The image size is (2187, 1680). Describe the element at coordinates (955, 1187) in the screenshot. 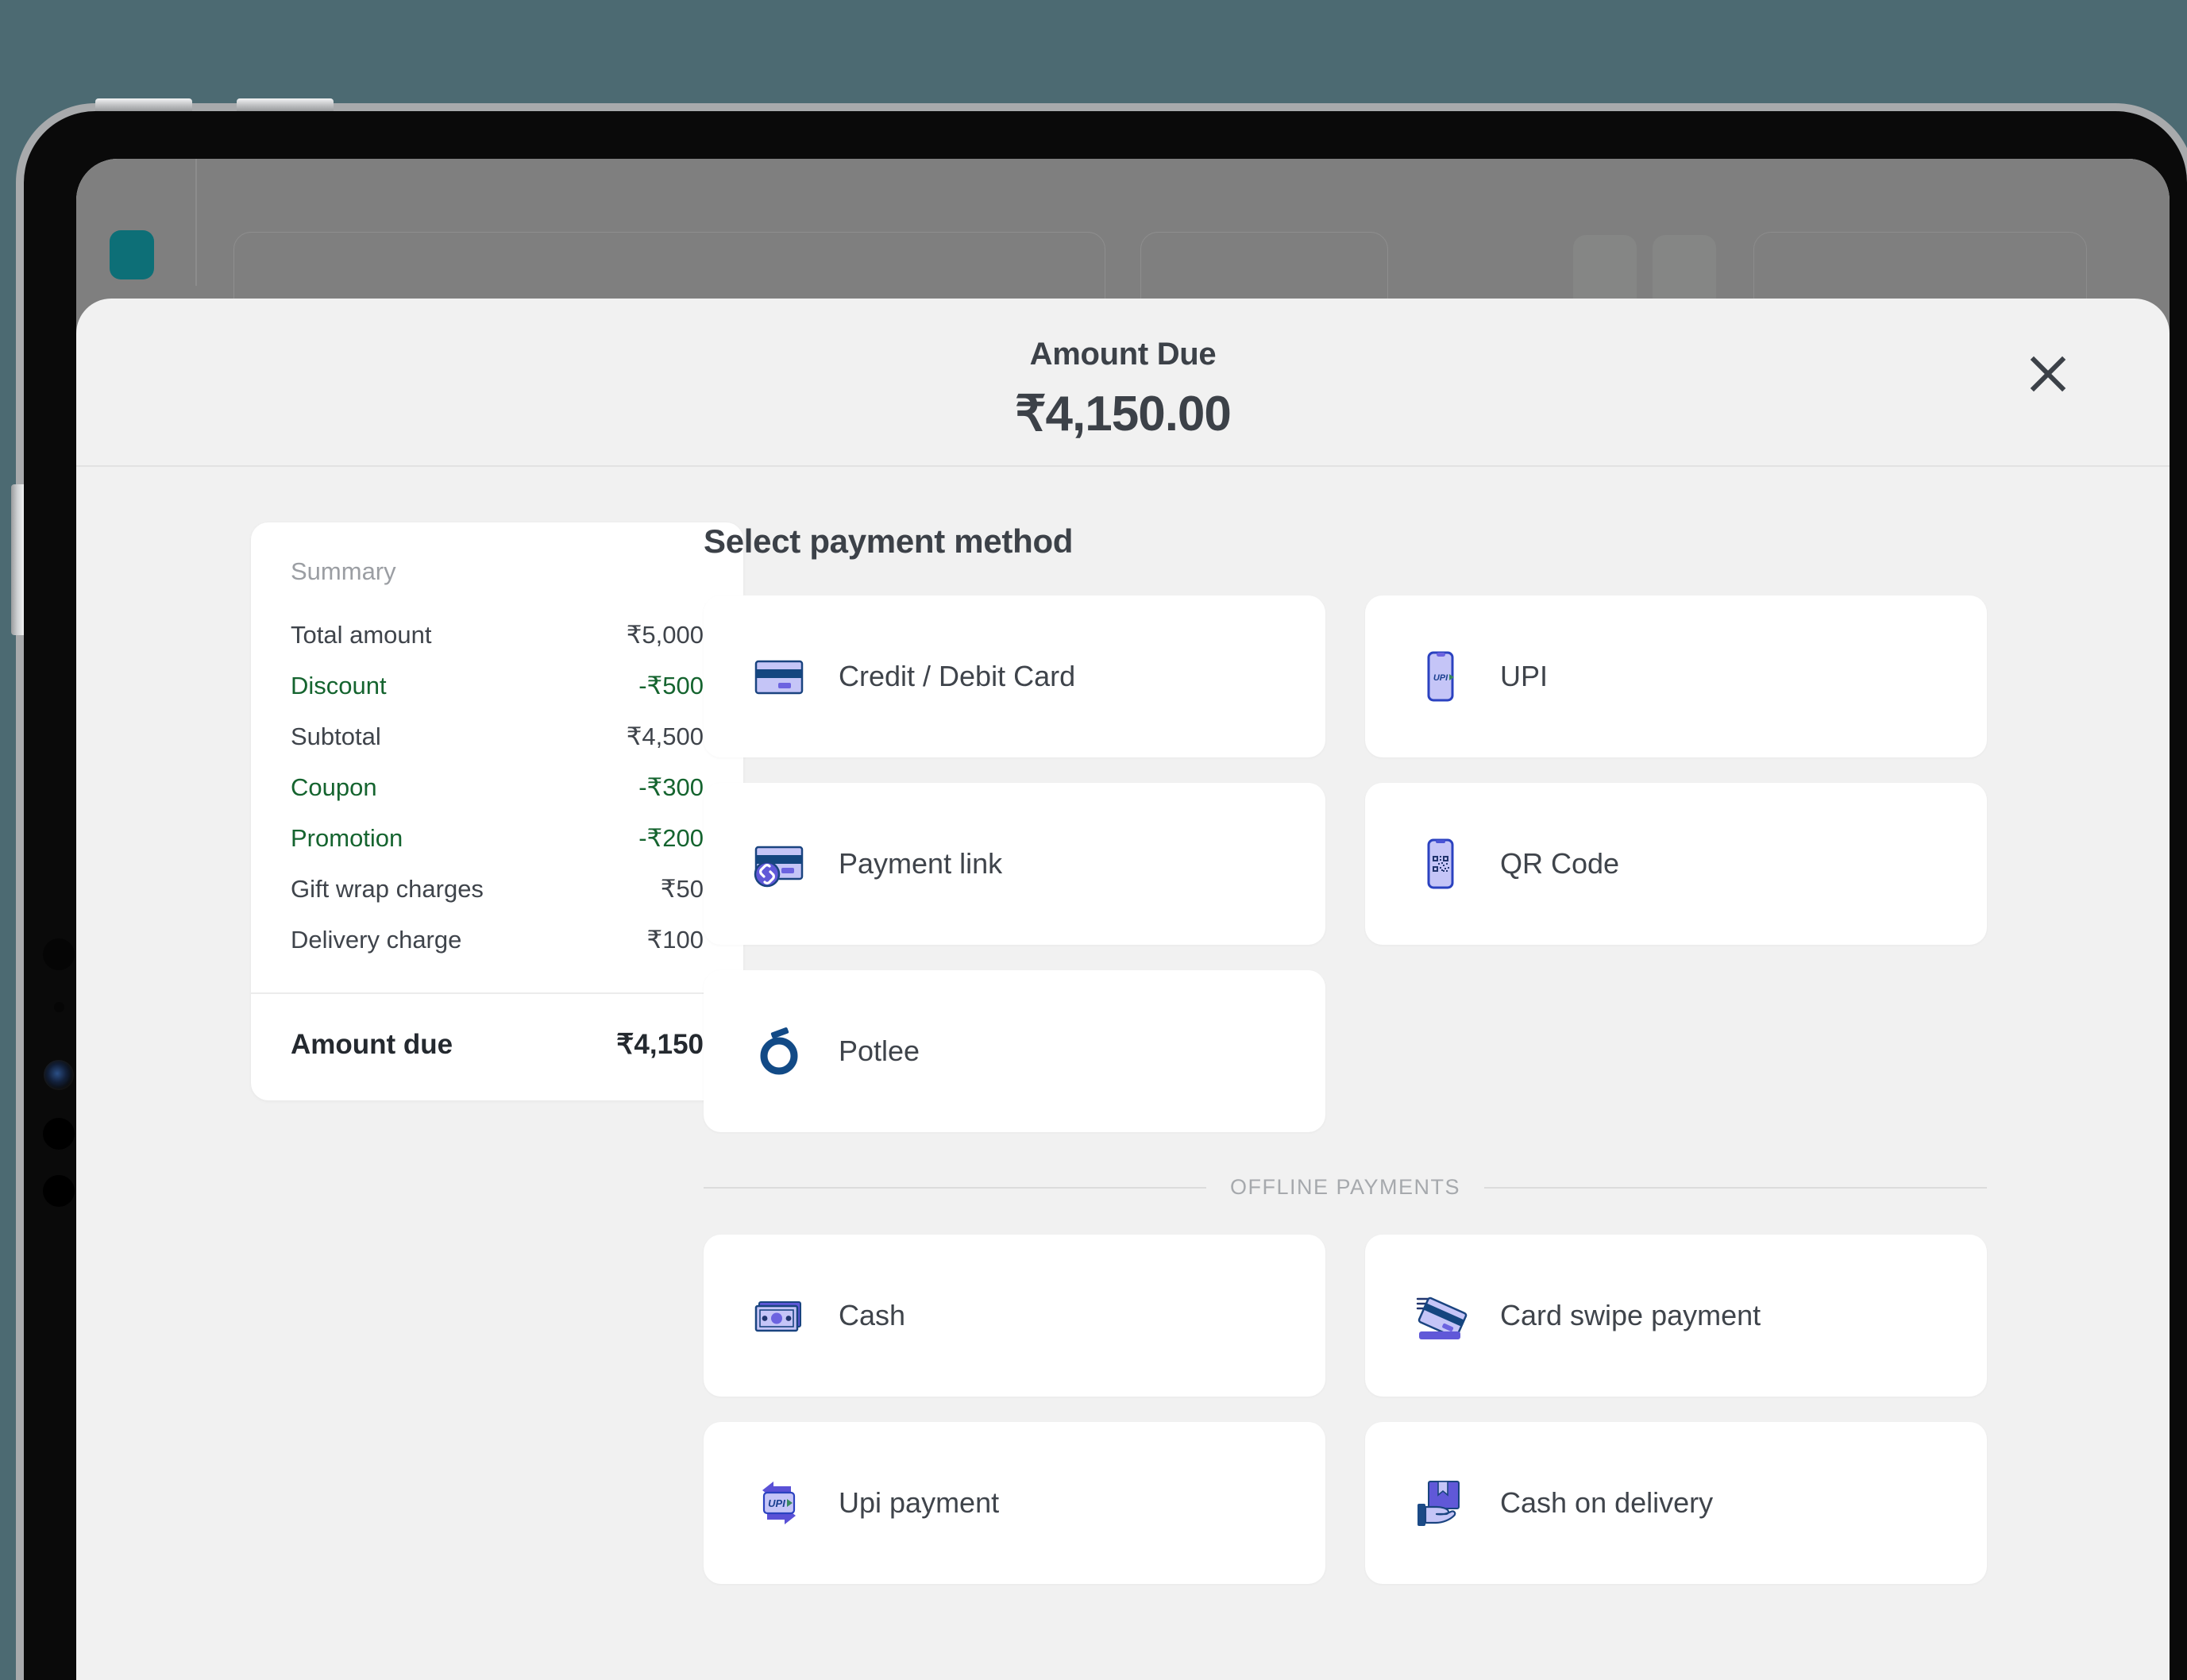

I see `divider-line-left` at that location.